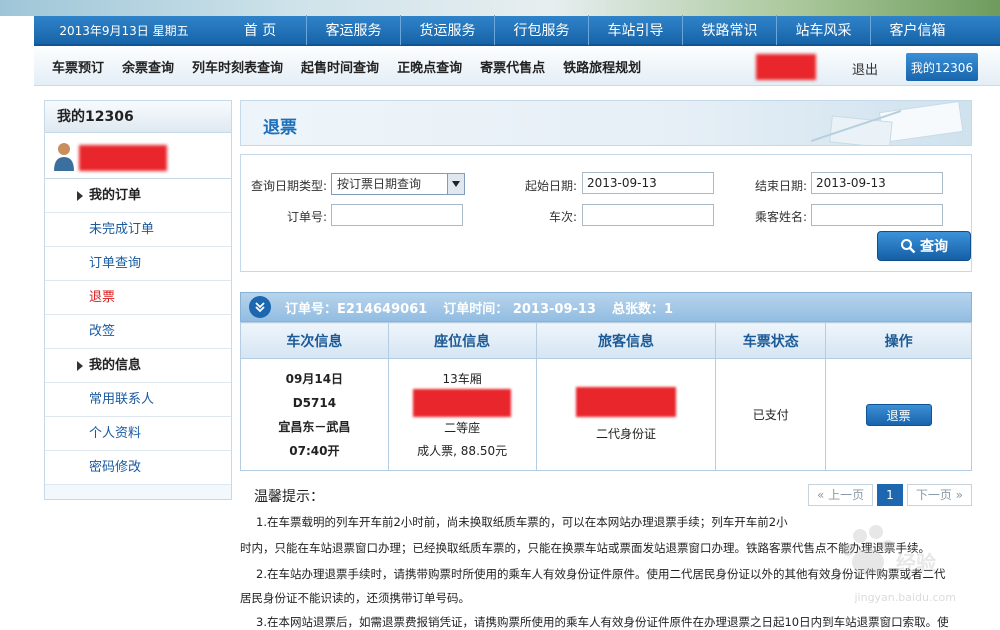 The width and height of the screenshot is (1000, 630). I want to click on date-type-select: 按订票日期查询, so click(398, 184).